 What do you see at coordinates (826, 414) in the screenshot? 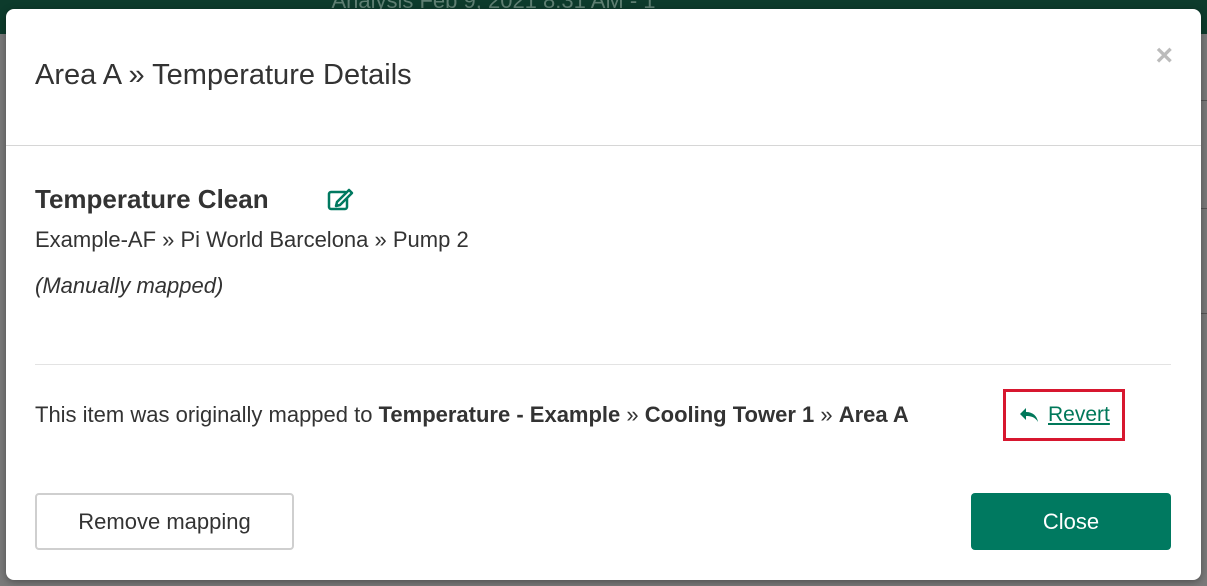
I see `original-mapping-sep2: »` at bounding box center [826, 414].